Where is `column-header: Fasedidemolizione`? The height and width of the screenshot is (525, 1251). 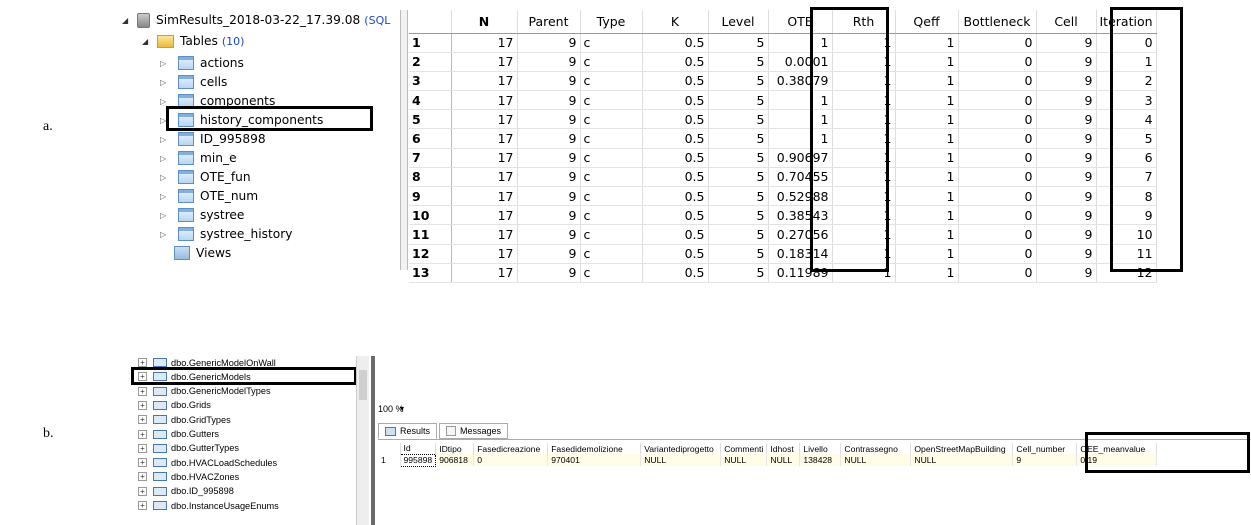
column-header: Fasedidemolizione is located at coordinates (594, 448).